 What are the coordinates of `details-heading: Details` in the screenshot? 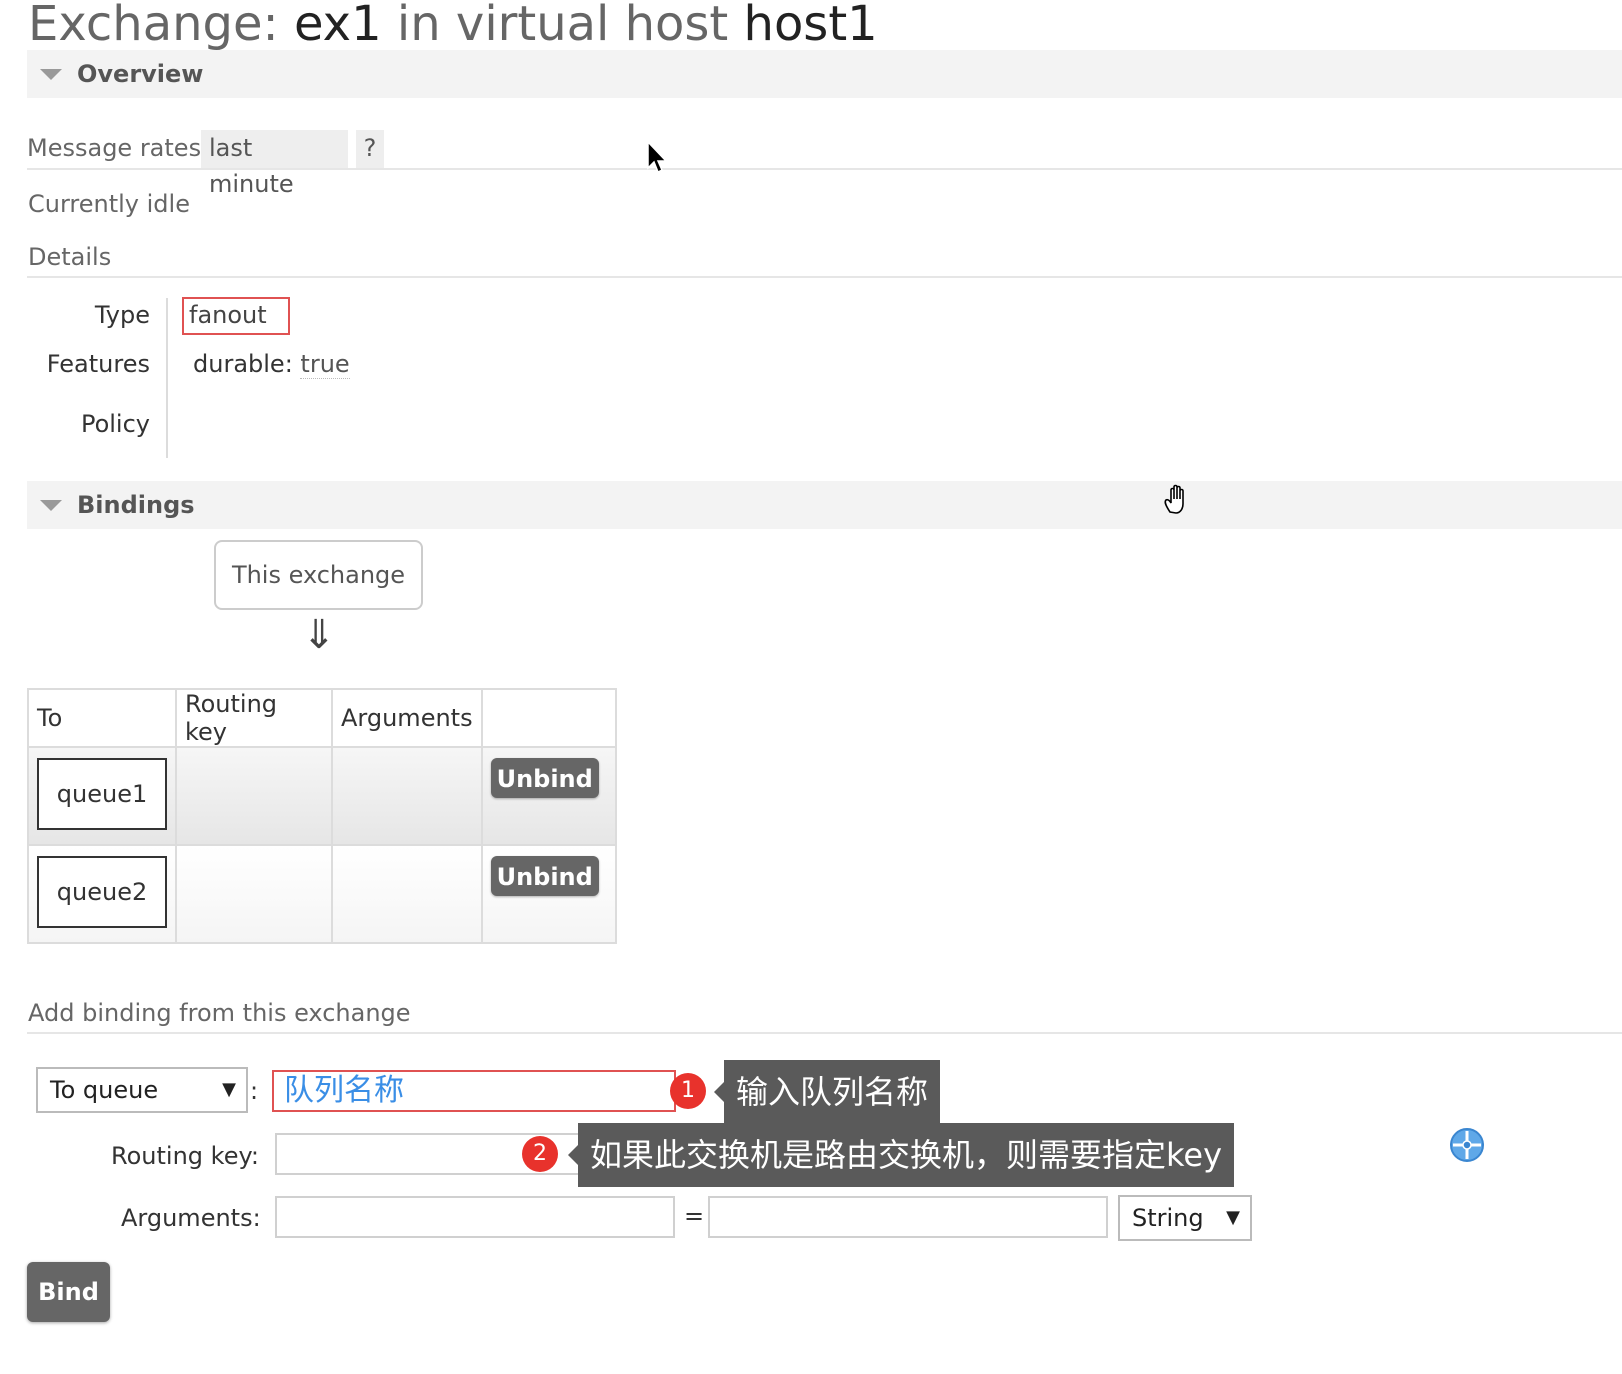 It's located at (70, 257).